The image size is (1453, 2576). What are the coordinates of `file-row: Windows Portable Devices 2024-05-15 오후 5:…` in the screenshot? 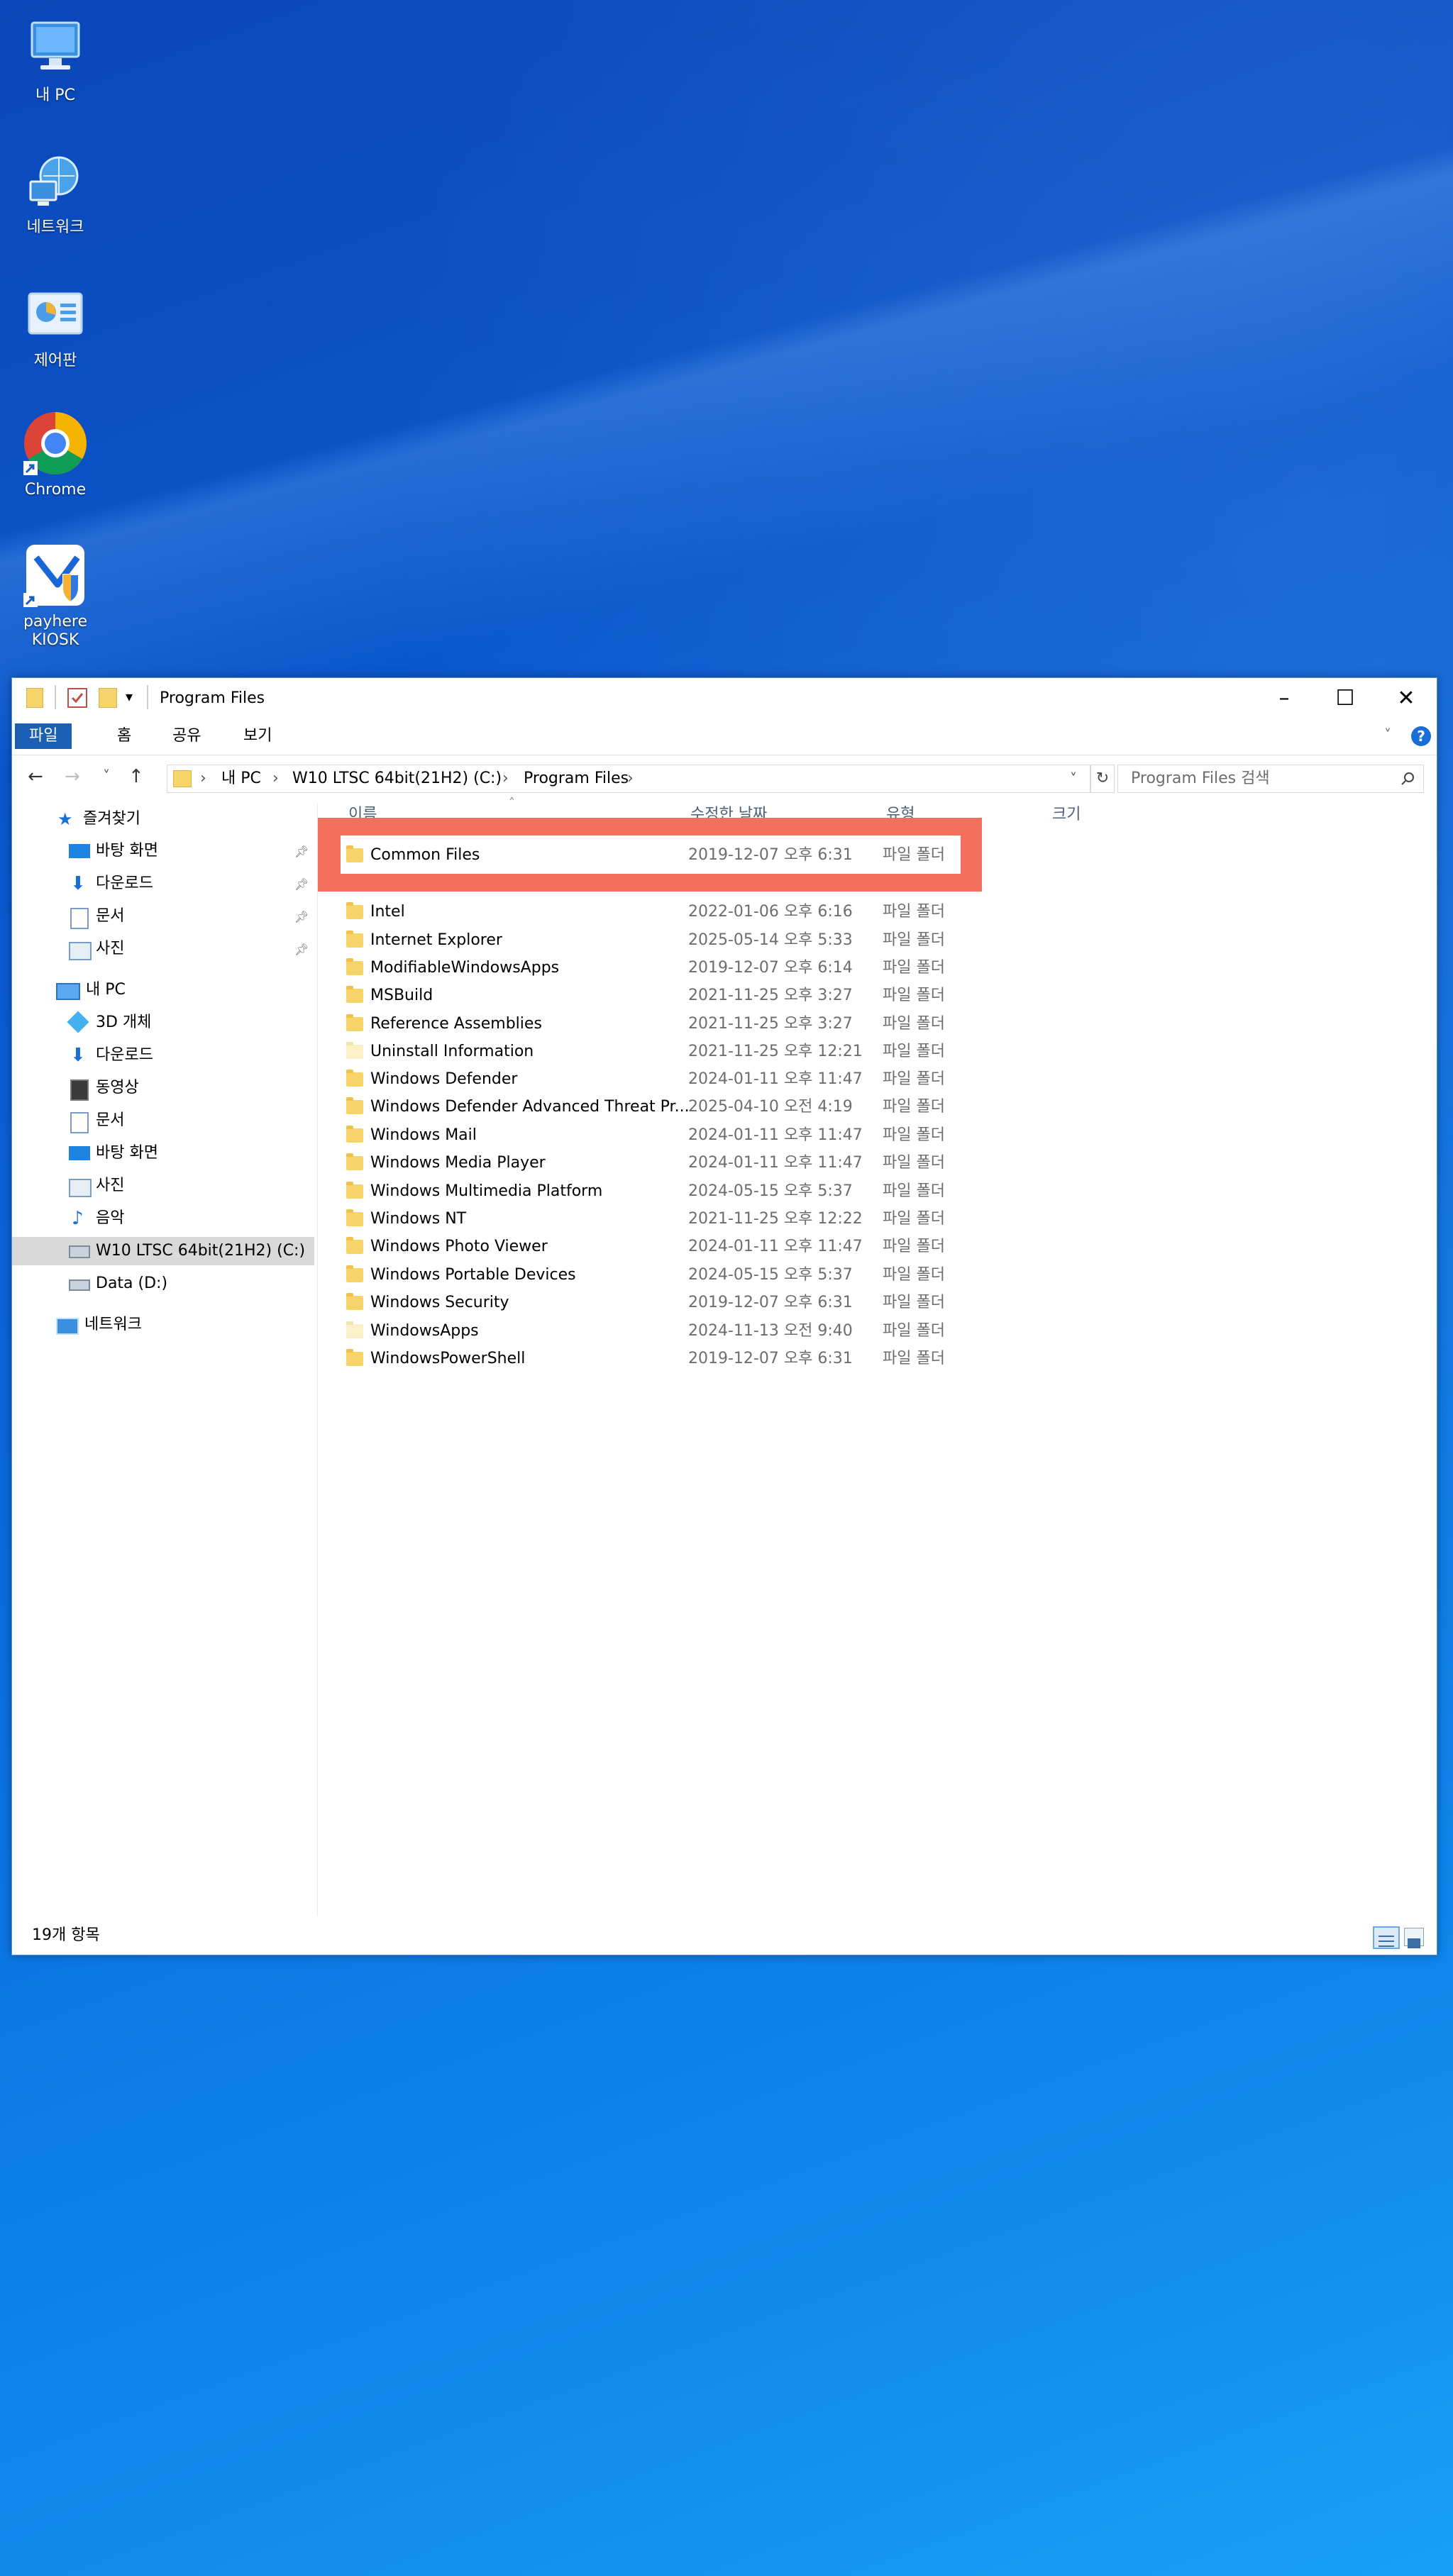 It's located at (658, 1275).